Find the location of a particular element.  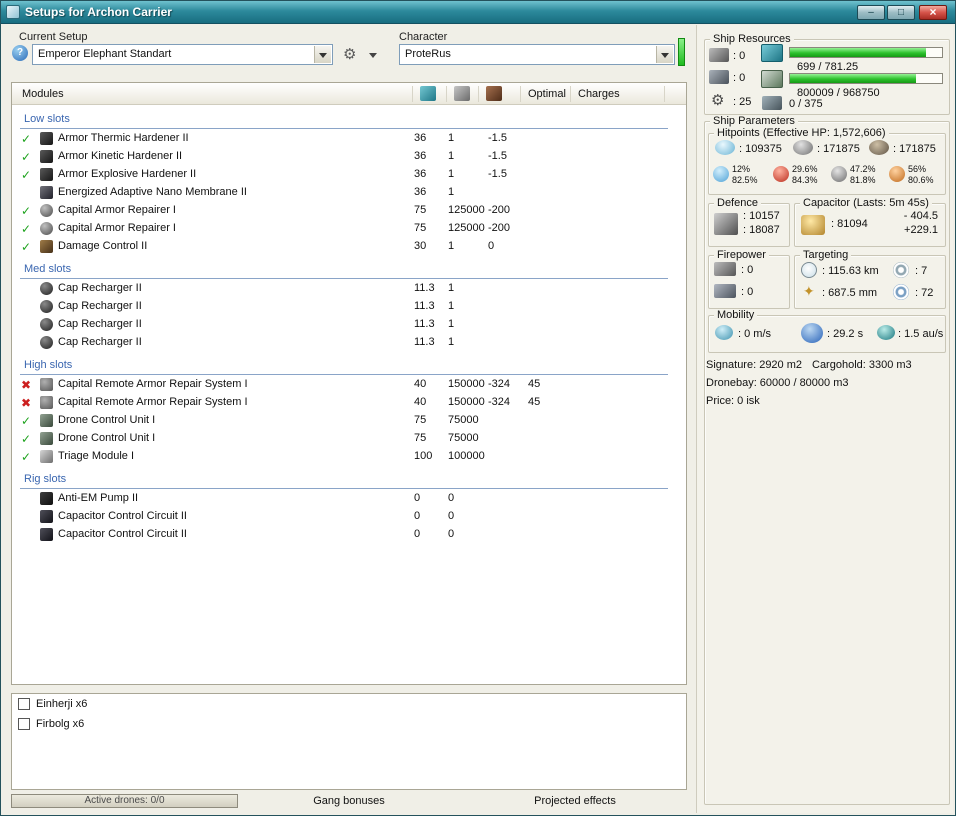

setup-tools-button is located at coordinates (360, 54).